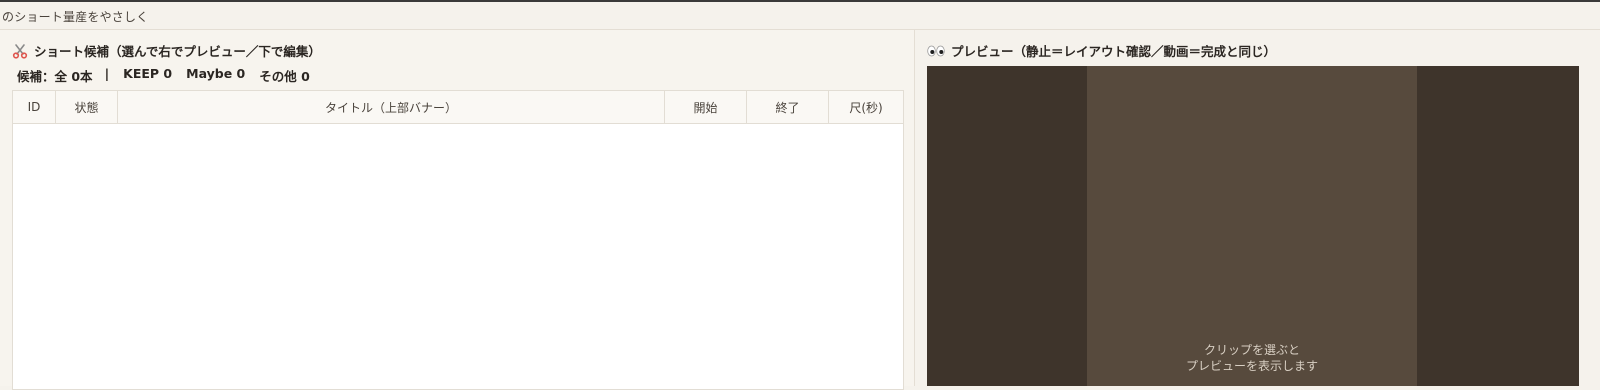 Image resolution: width=1600 pixels, height=390 pixels. Describe the element at coordinates (1114, 51) in the screenshot. I see `preview-heading-text: プレビュー（静止＝レイアウト確認／動画＝完成と同じ）` at that location.